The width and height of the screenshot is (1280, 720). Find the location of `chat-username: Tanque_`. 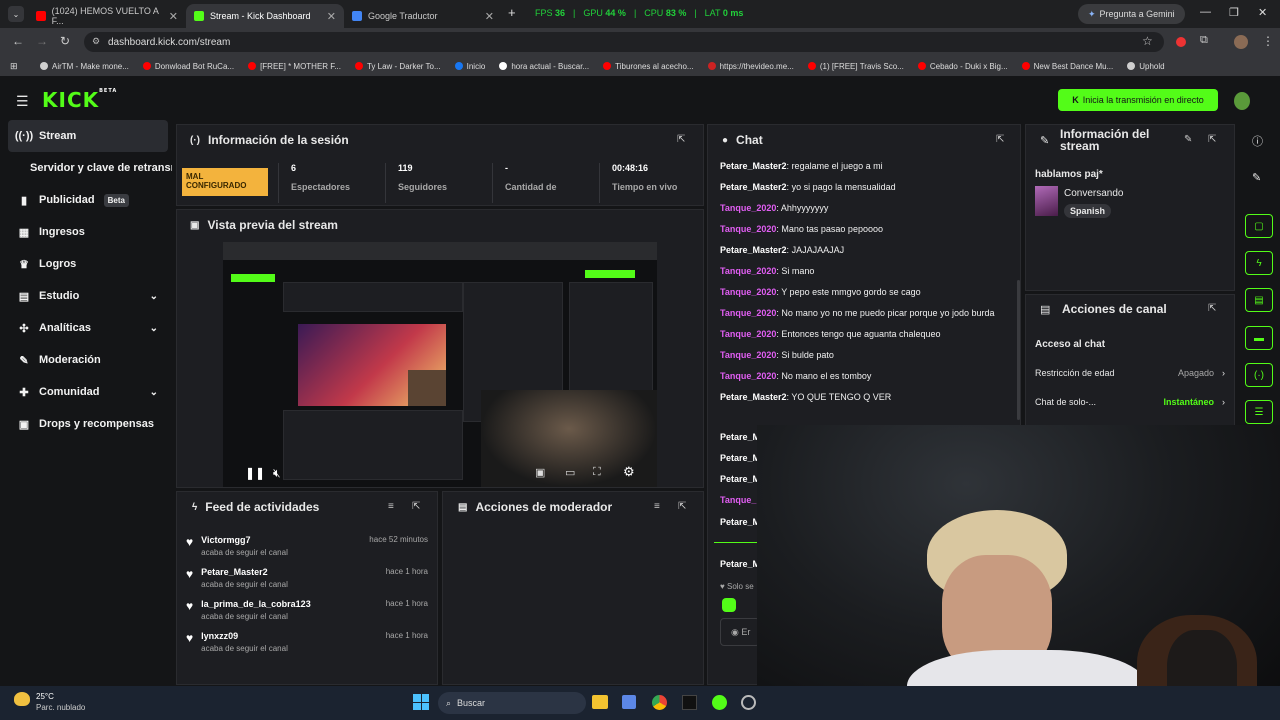

chat-username: Tanque_ is located at coordinates (738, 500).